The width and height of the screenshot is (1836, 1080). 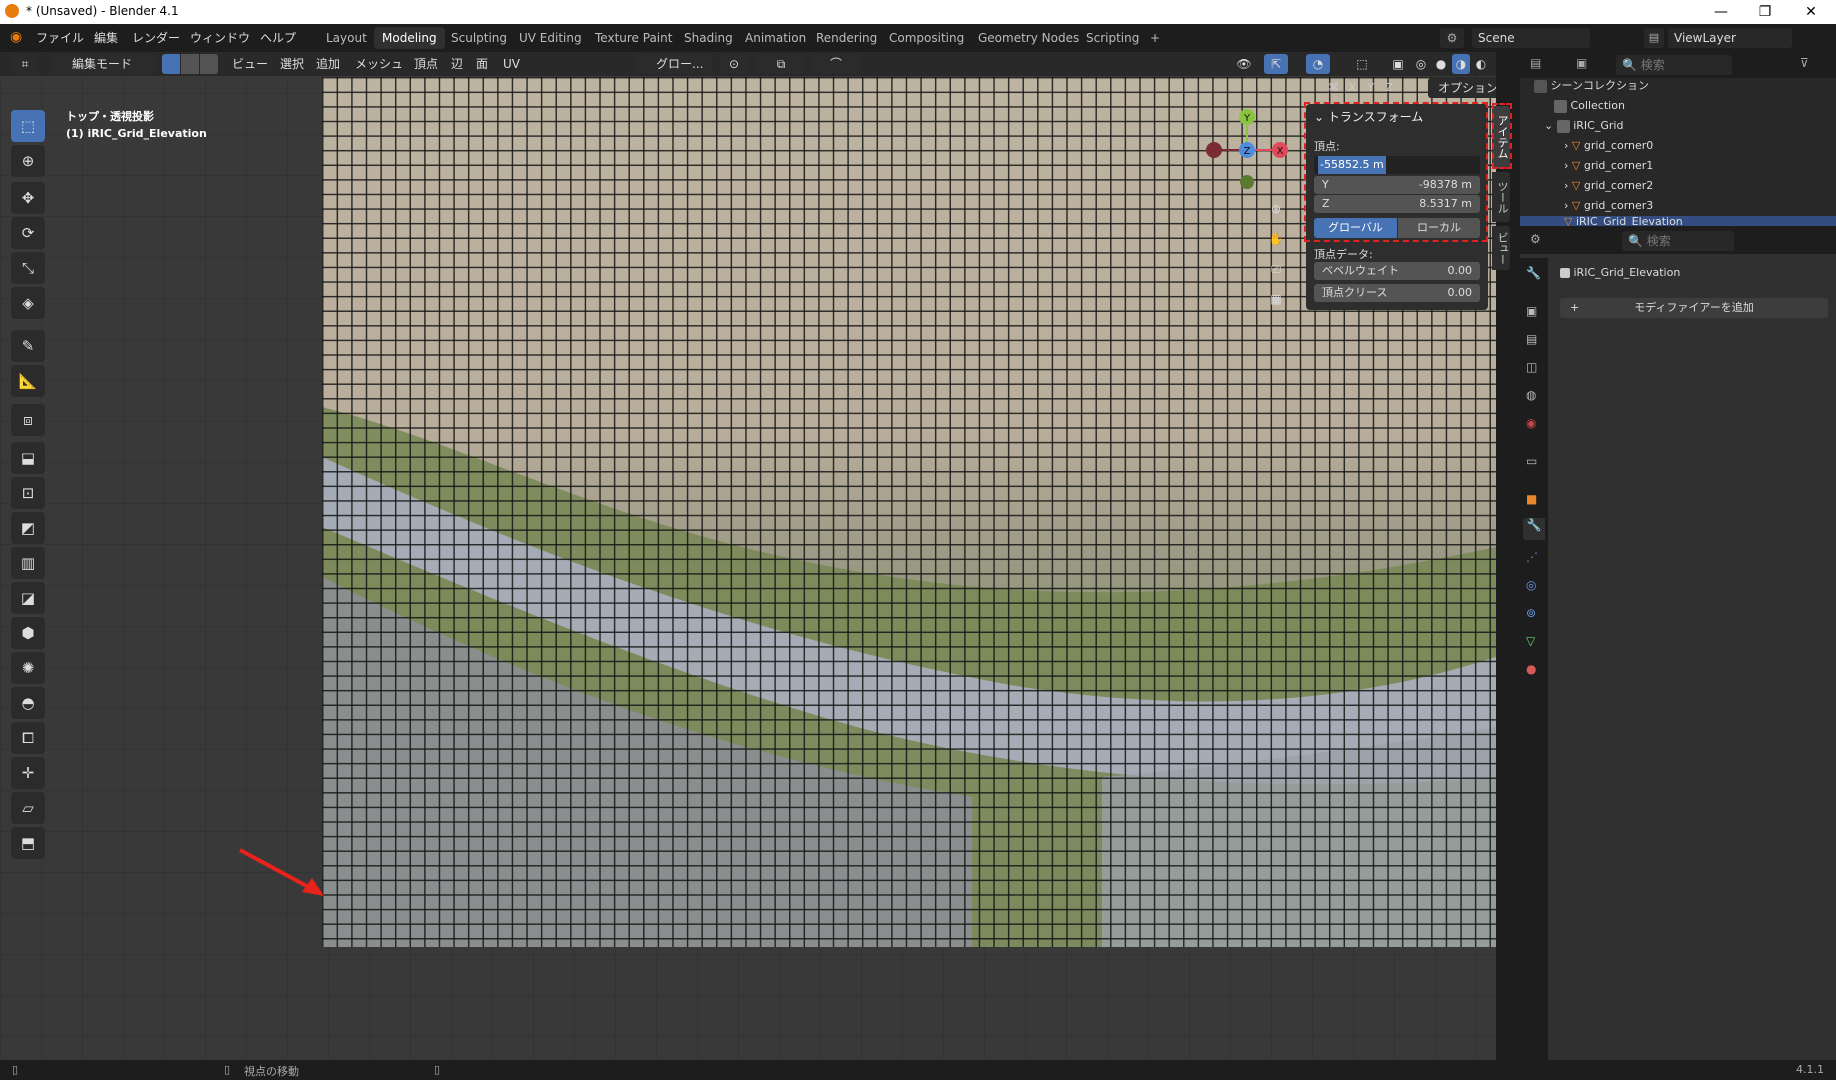 I want to click on material-tab-icon: ●, so click(x=1531, y=669).